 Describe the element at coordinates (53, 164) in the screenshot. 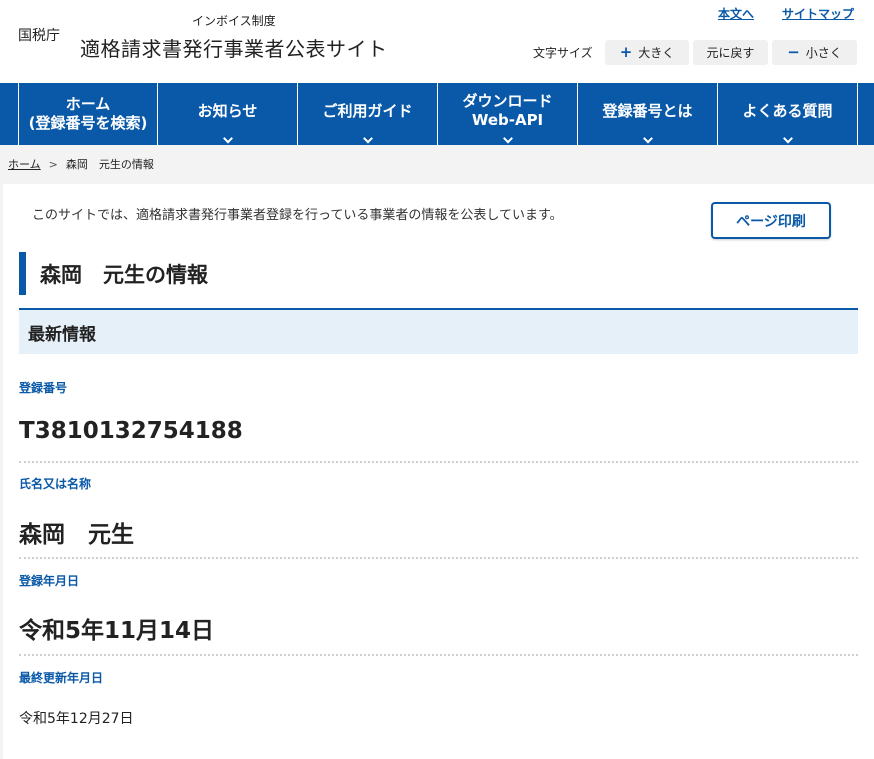

I see `chevron-right-icon: >` at that location.